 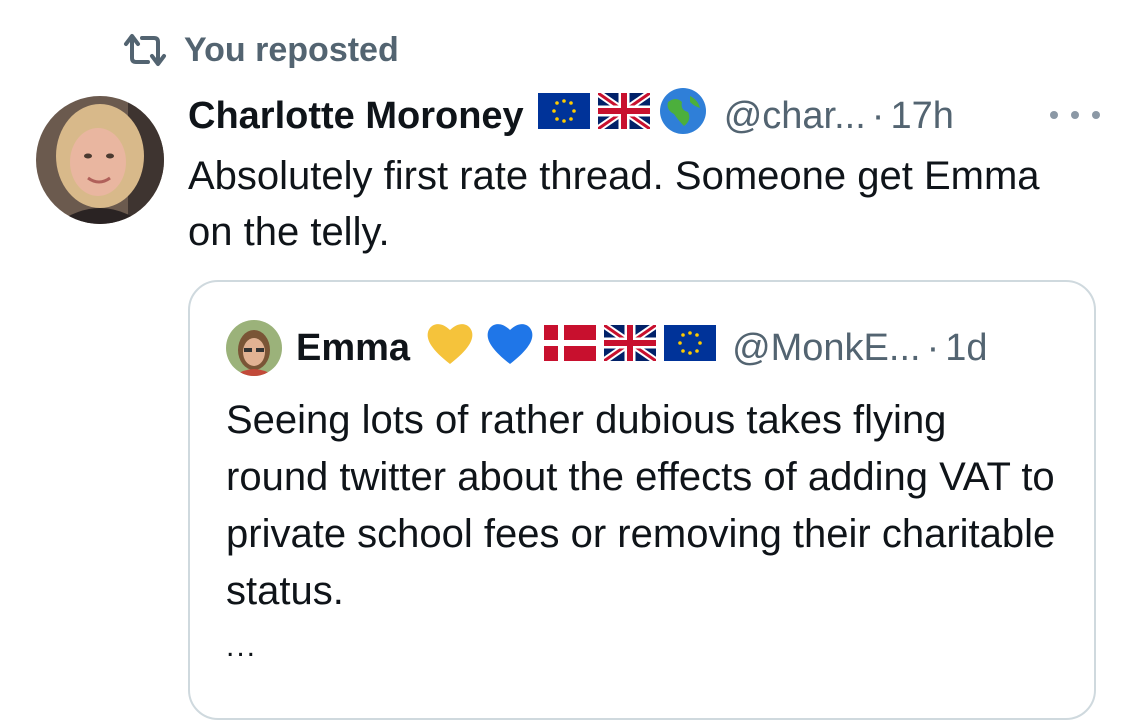 I want to click on quoted-tweet-header: Emma @MonkE... · 1d, so click(x=607, y=348).